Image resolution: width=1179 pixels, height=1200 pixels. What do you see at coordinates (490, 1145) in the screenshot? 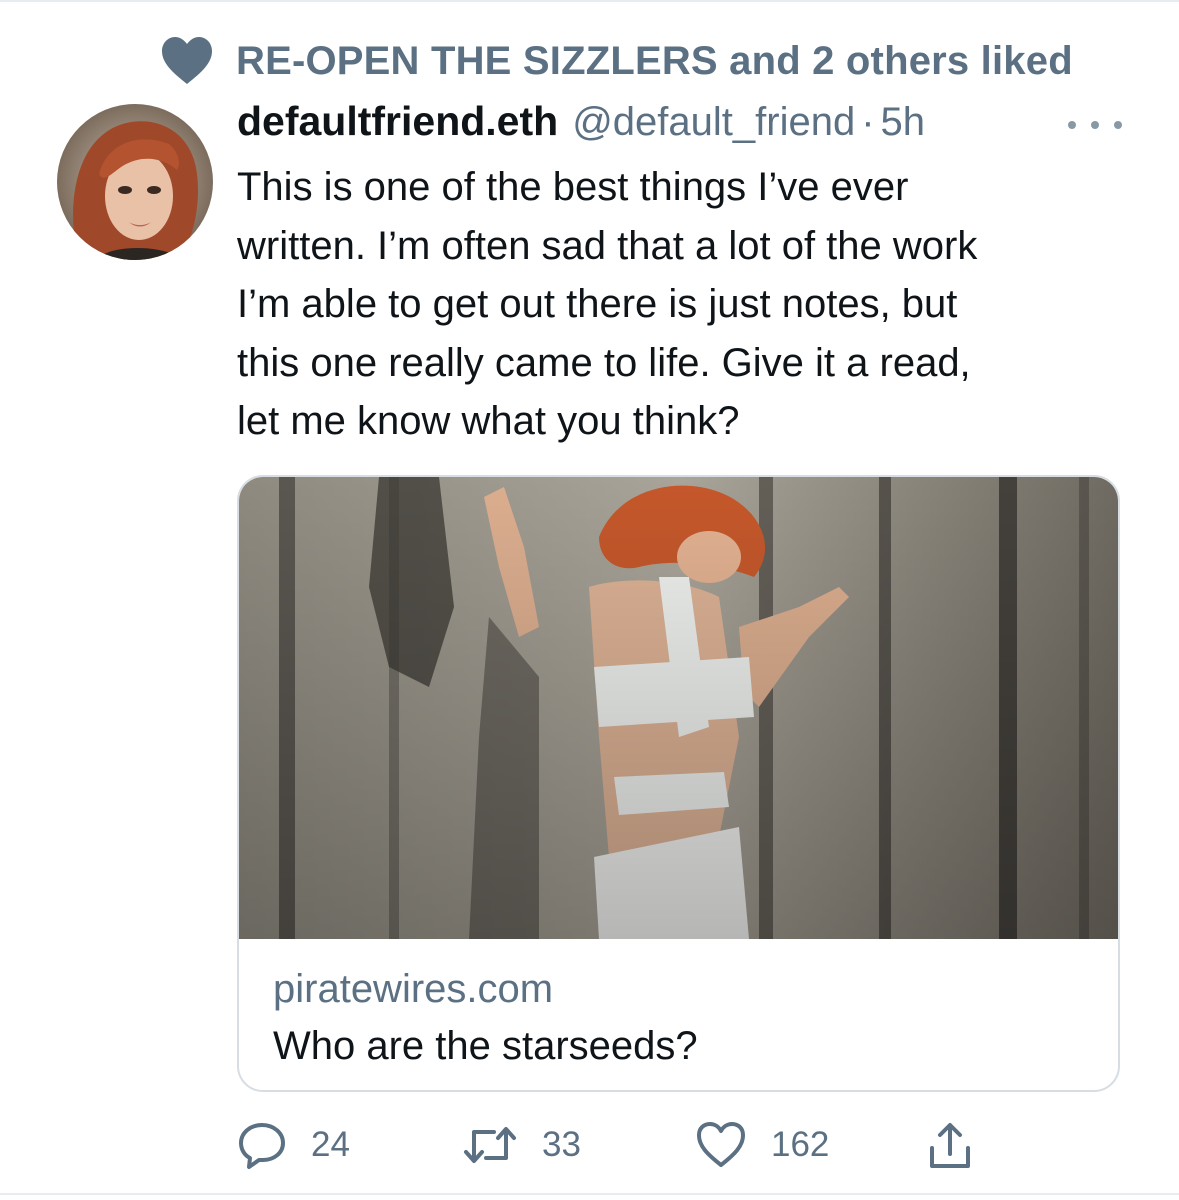
I see `retweet-icon` at bounding box center [490, 1145].